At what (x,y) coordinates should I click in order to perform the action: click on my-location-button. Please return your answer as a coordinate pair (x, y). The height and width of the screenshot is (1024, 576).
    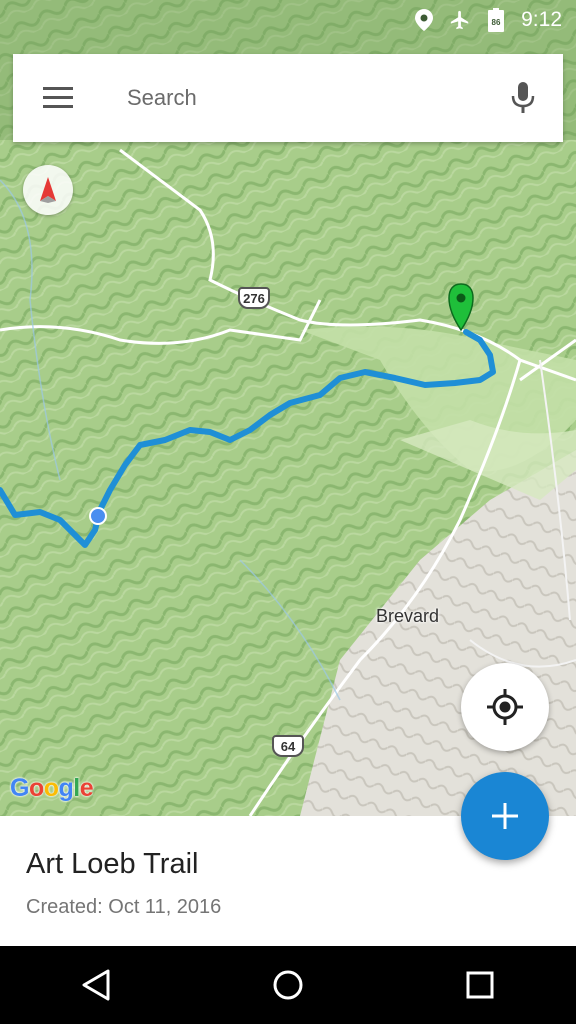
    Looking at the image, I should click on (505, 707).